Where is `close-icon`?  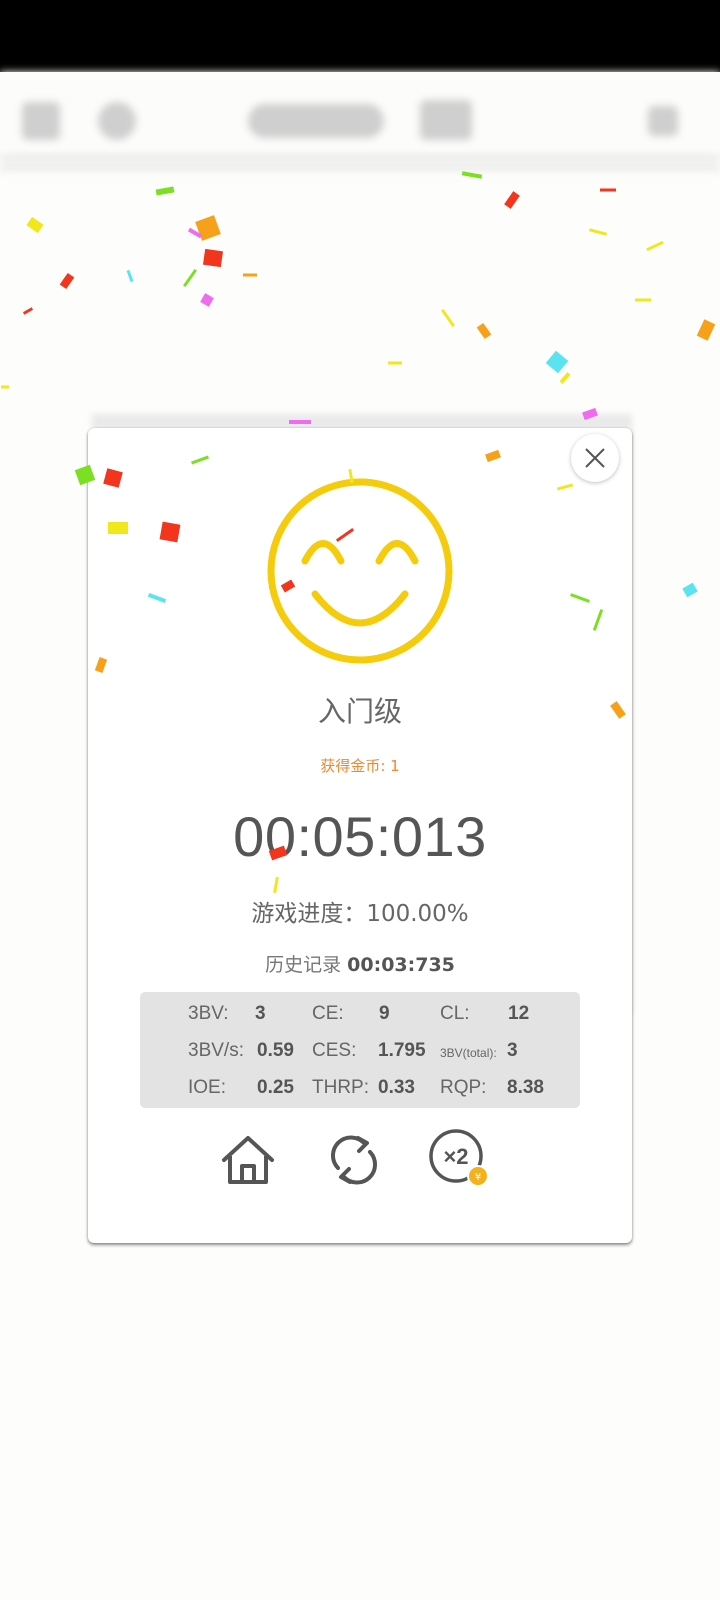
close-icon is located at coordinates (595, 458).